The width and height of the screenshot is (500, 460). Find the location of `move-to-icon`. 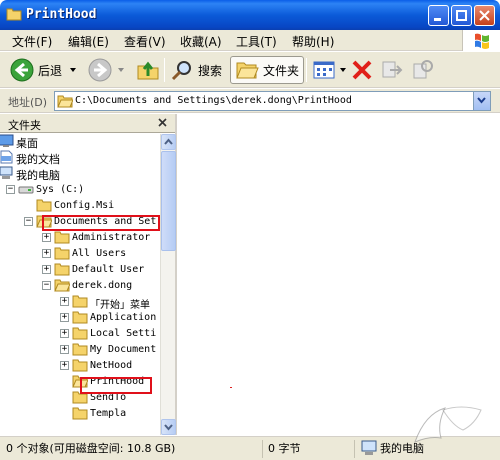

move-to-icon is located at coordinates (392, 69).